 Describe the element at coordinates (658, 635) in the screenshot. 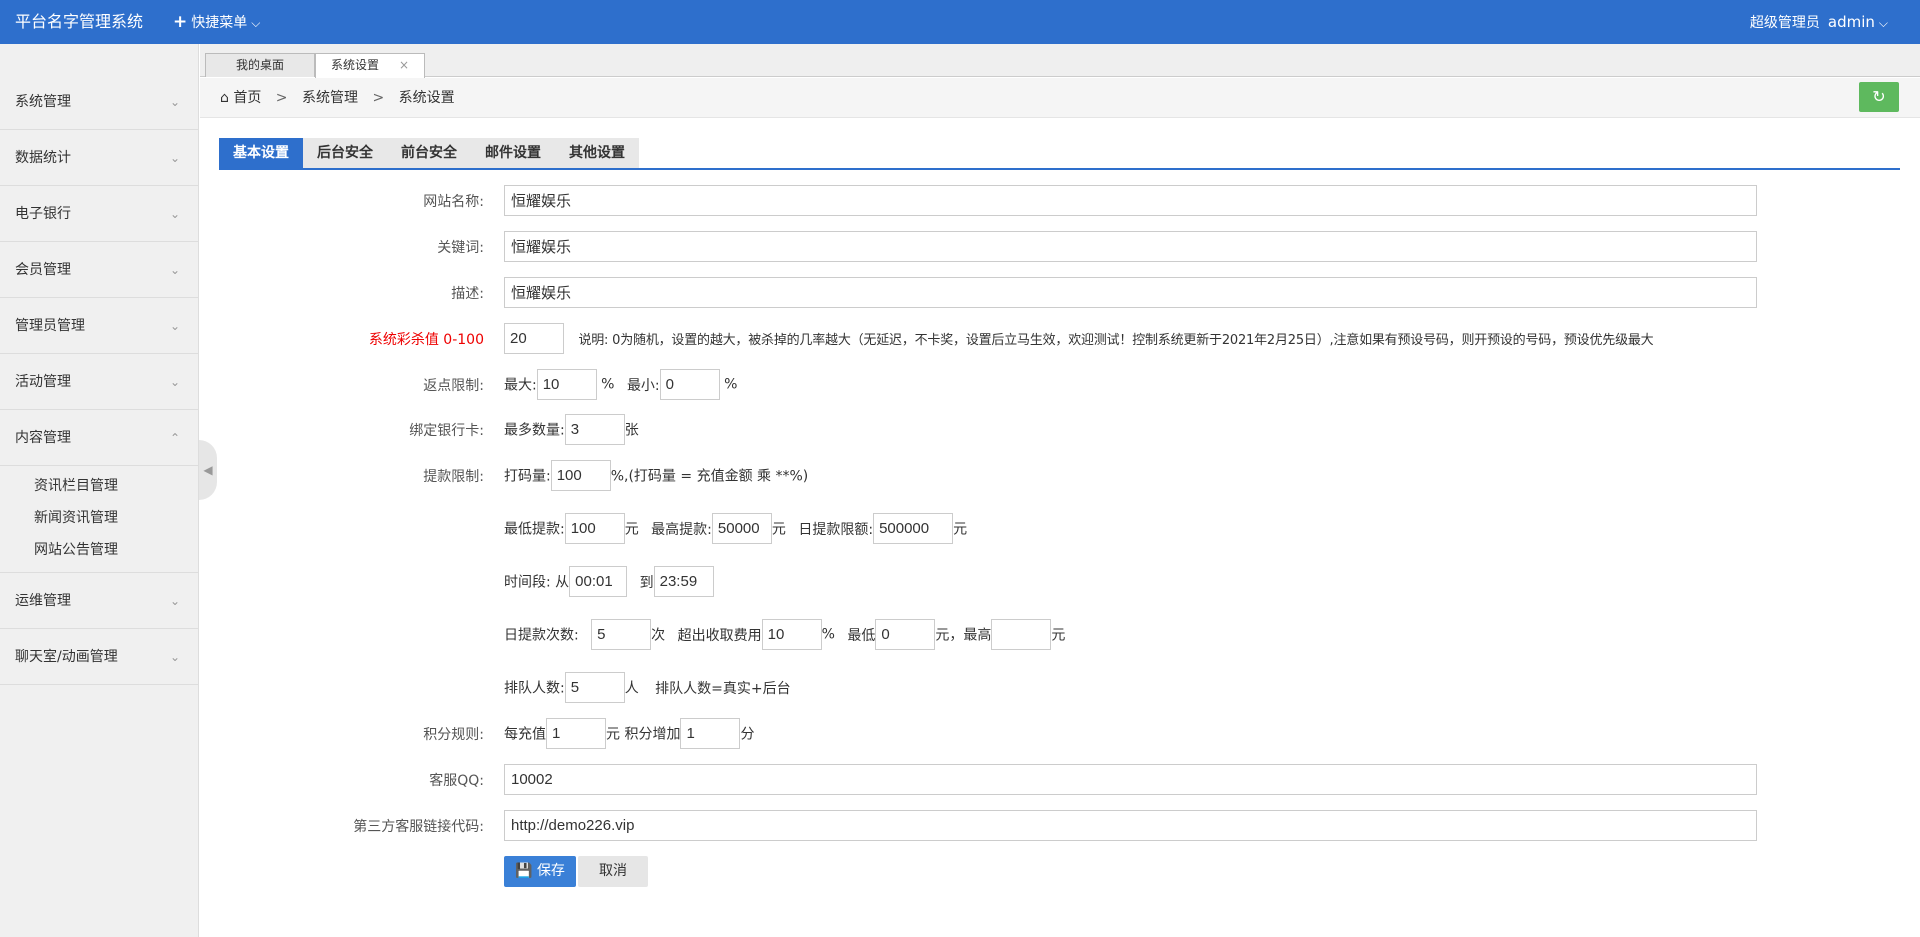

I see `daily-count-unit: 次` at that location.